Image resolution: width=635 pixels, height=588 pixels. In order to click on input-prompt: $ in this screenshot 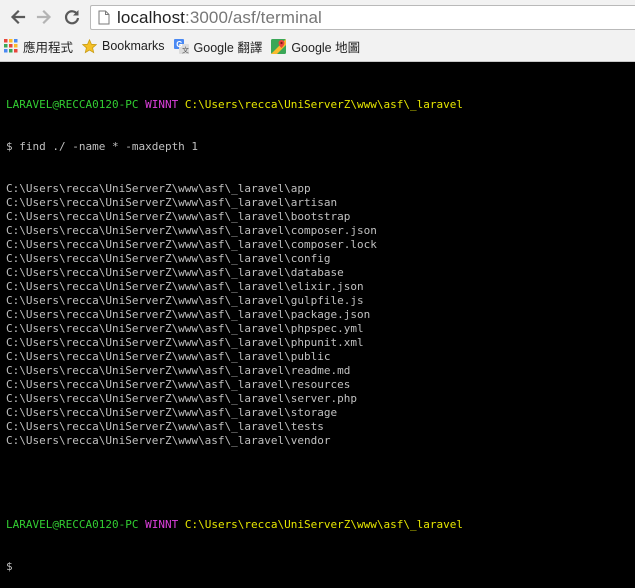, I will do `click(9, 566)`.